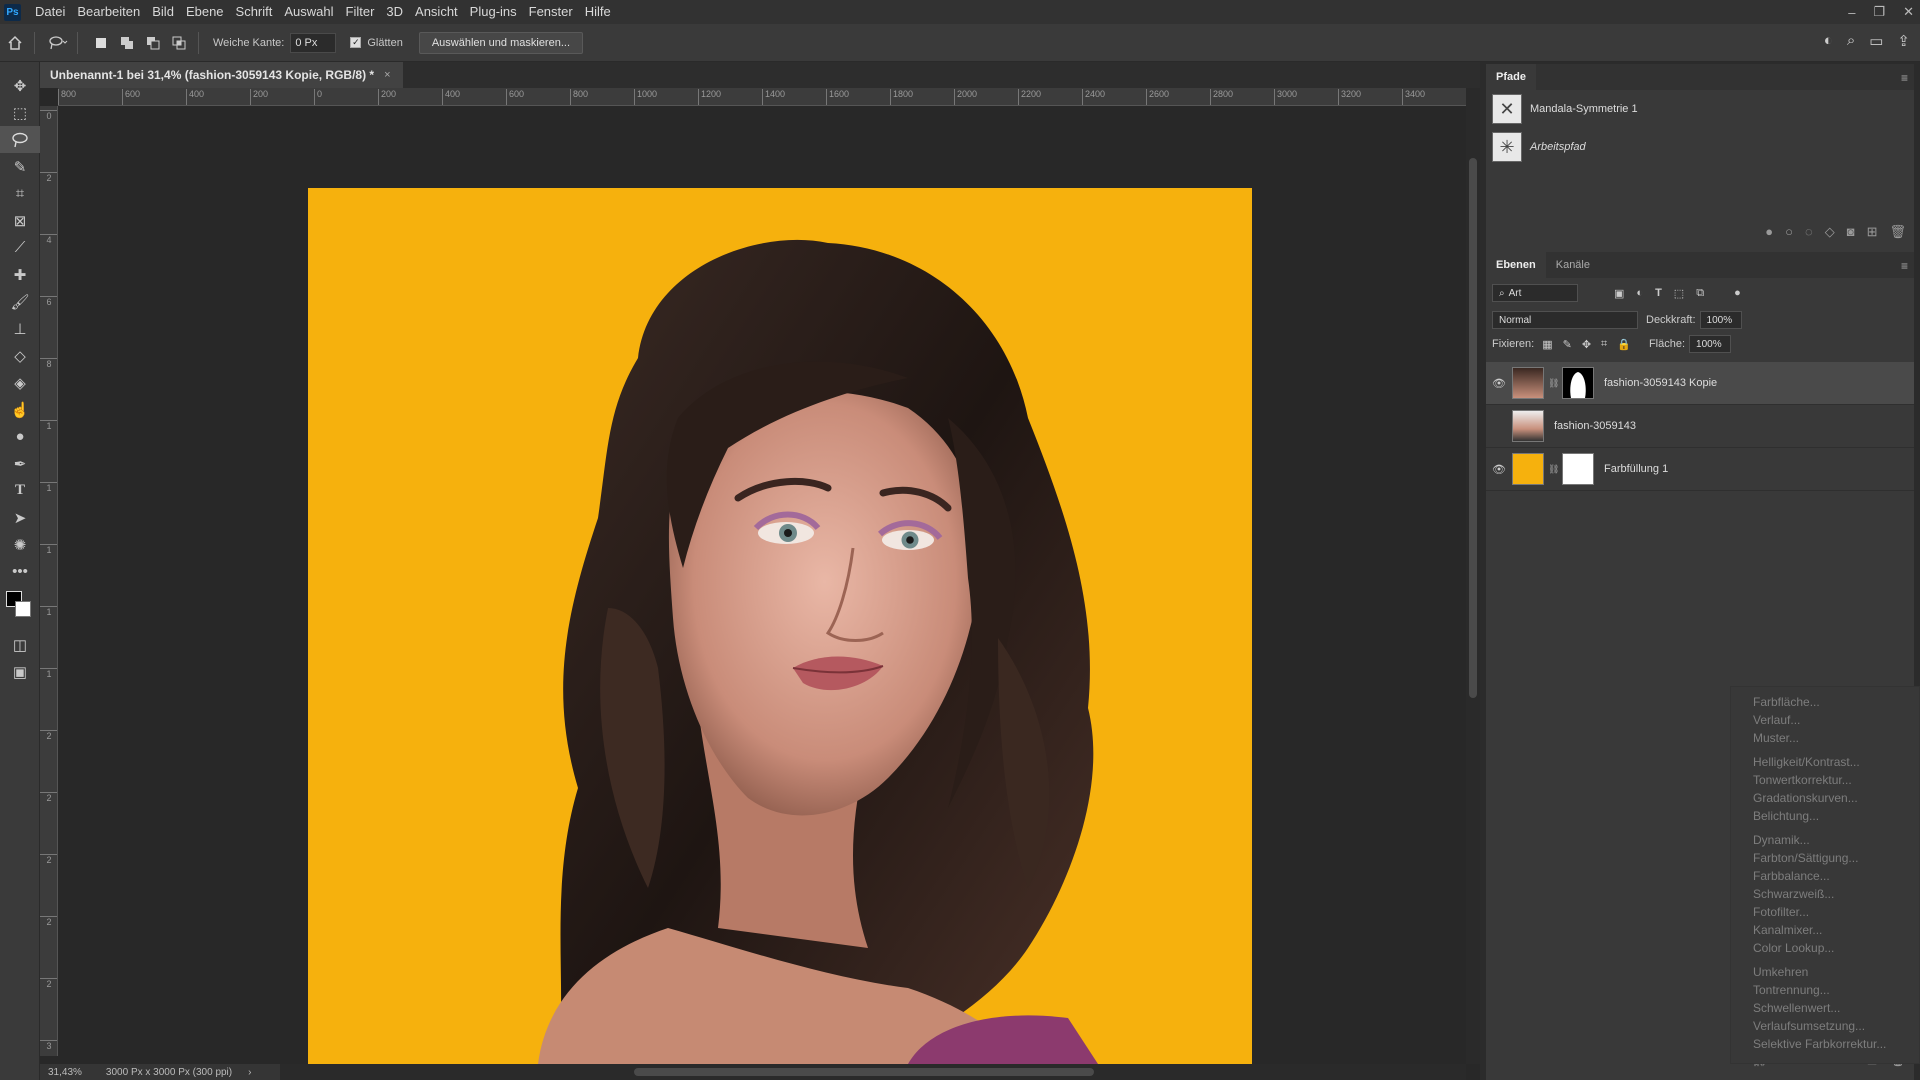 This screenshot has height=1080, width=1920. What do you see at coordinates (1700, 293) in the screenshot?
I see `filter-smart-object-icon: ⧉` at bounding box center [1700, 293].